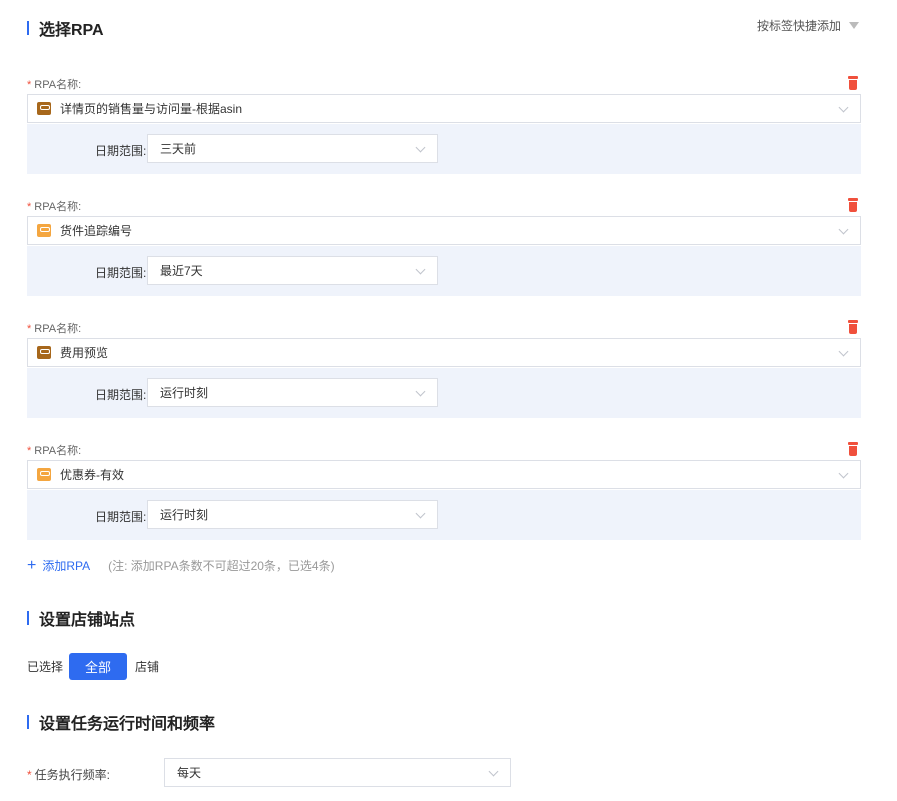 This screenshot has width=897, height=801. Describe the element at coordinates (337, 772) in the screenshot. I see `frequency-select: 每天` at that location.